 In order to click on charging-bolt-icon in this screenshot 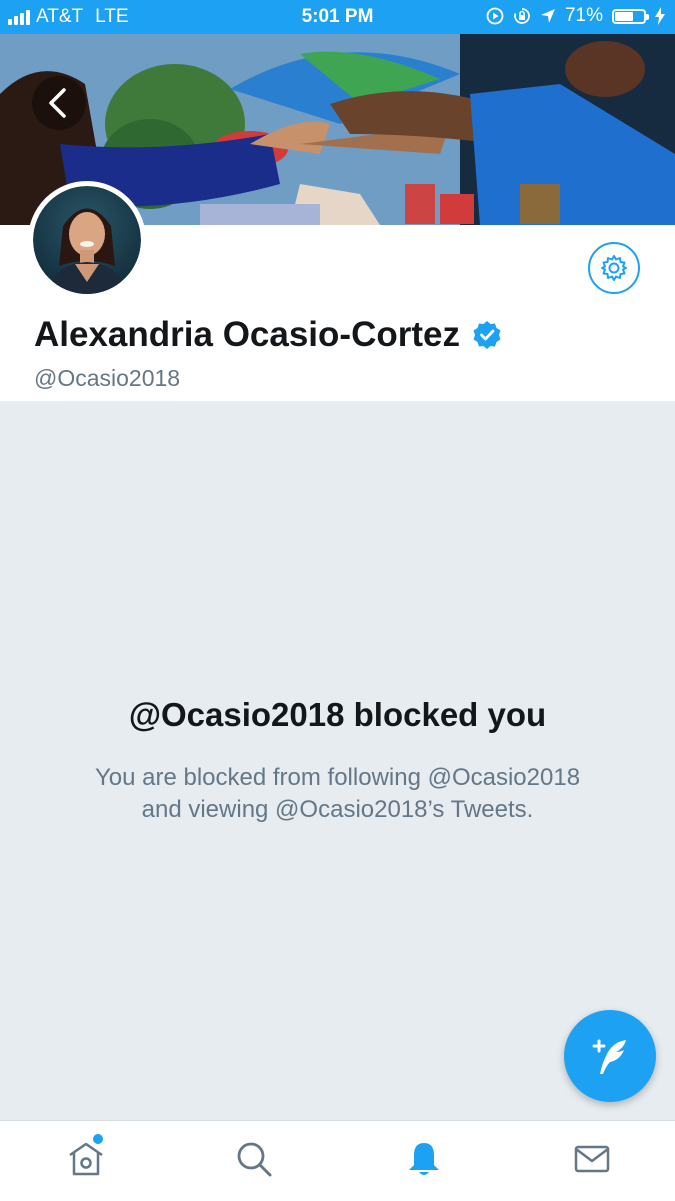, I will do `click(660, 16)`.